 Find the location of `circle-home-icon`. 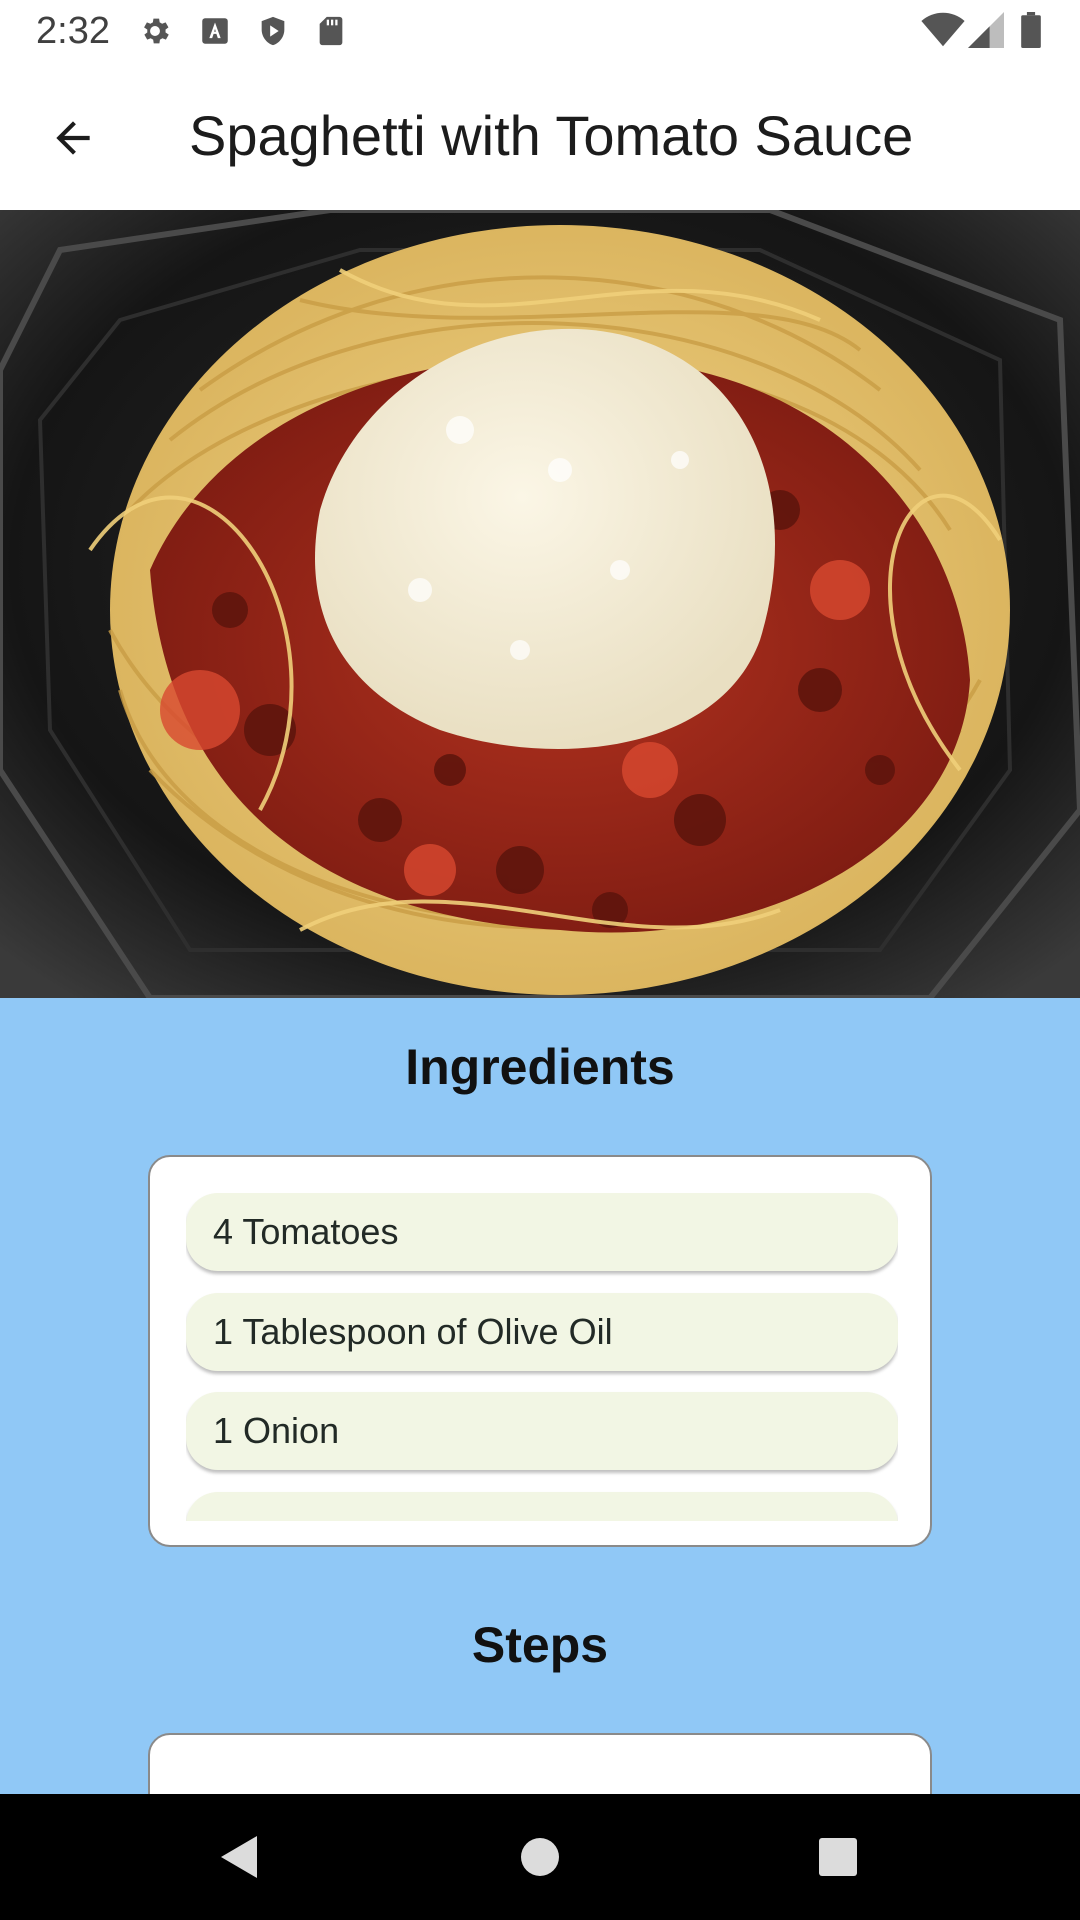

circle-home-icon is located at coordinates (540, 1857).